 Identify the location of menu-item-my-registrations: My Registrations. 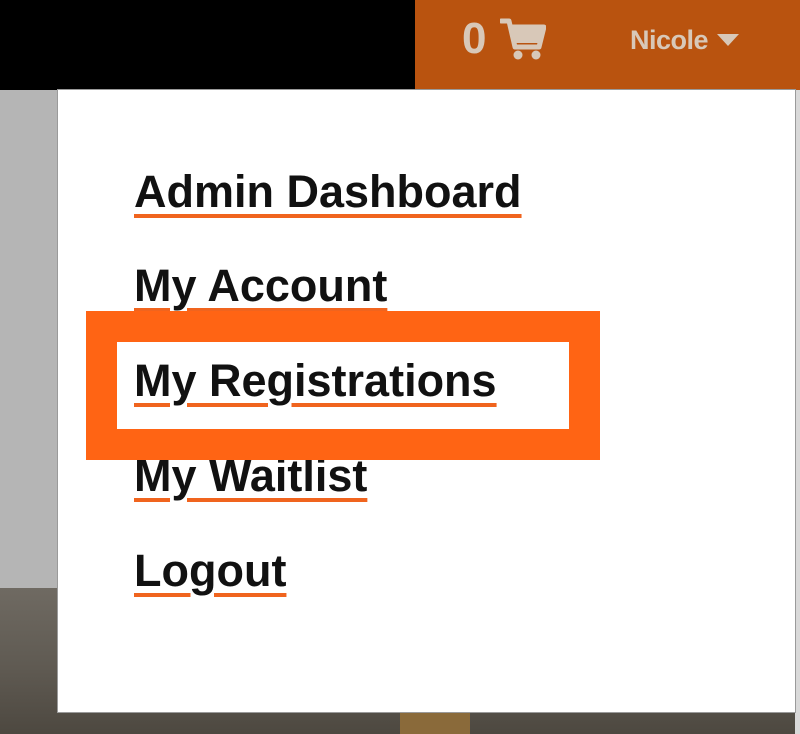
(315, 381).